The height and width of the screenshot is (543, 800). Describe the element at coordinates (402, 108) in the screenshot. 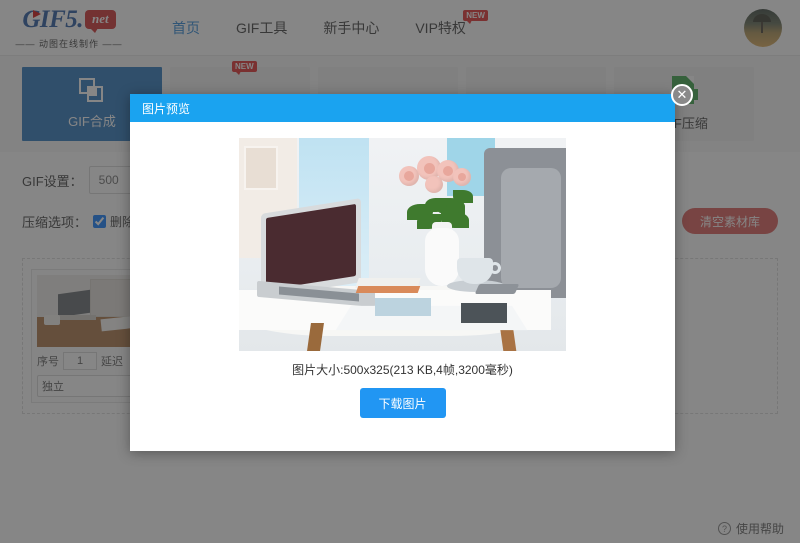

I see `modal-header: 图片预览` at that location.